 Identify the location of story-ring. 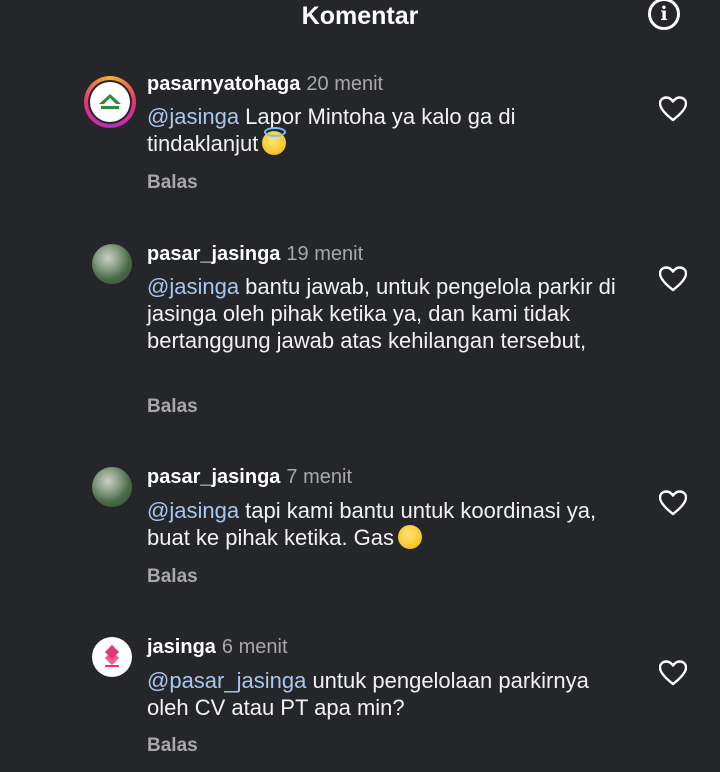
(110, 102).